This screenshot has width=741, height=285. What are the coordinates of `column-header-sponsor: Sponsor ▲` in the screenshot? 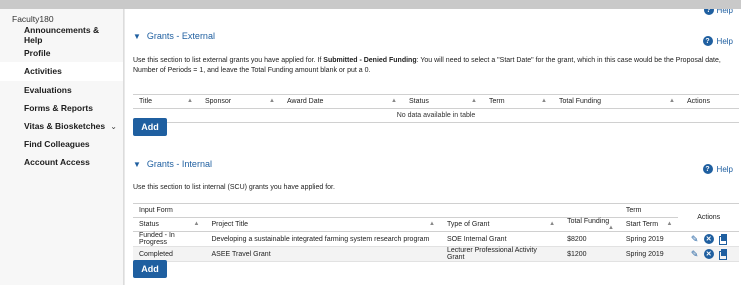 It's located at (240, 101).